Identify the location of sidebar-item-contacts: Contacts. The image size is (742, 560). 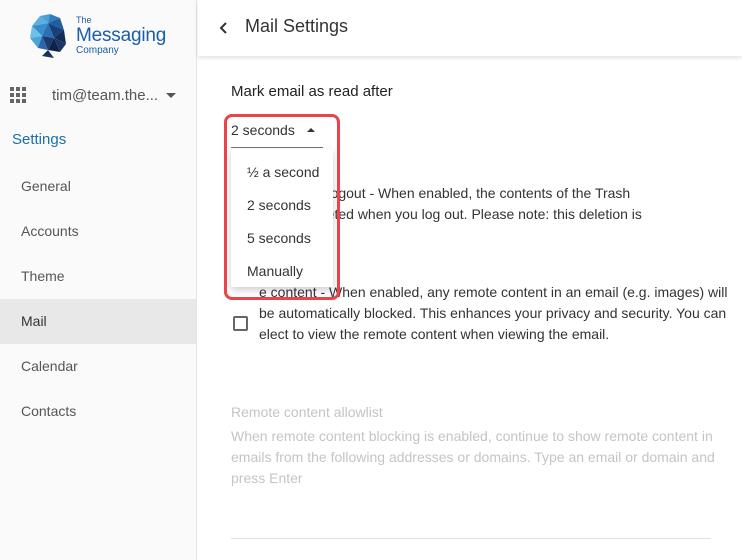
(98, 411).